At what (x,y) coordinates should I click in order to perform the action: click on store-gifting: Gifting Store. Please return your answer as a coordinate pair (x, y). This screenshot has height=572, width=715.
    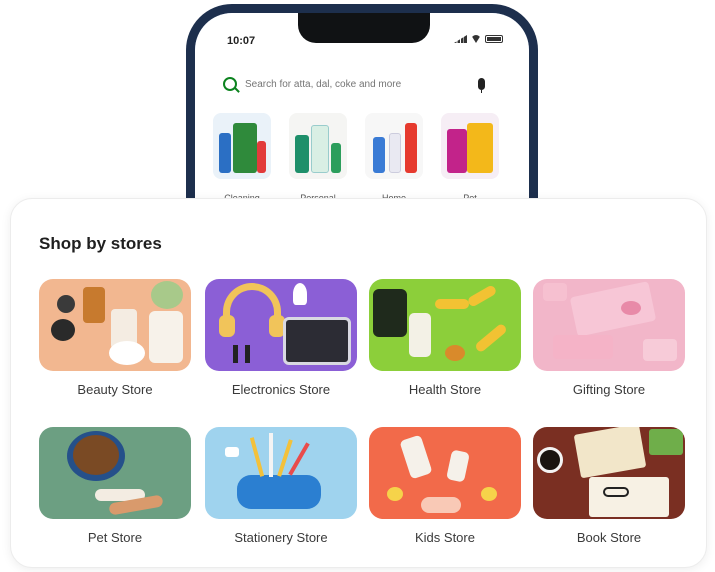
    Looking at the image, I should click on (609, 338).